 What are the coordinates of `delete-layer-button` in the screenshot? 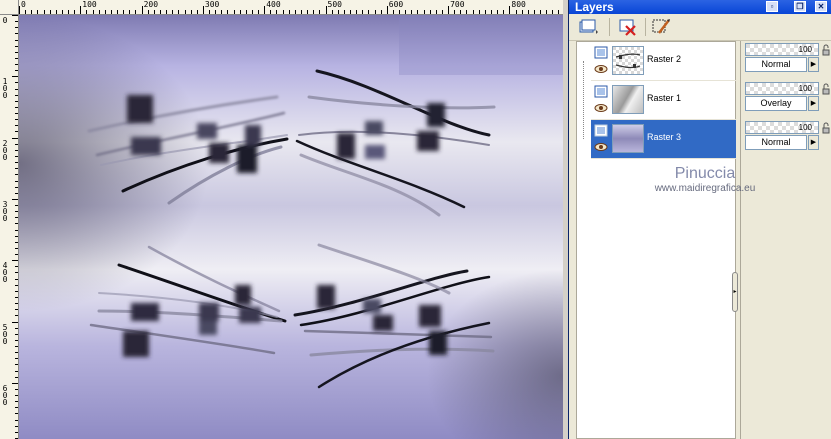 It's located at (628, 27).